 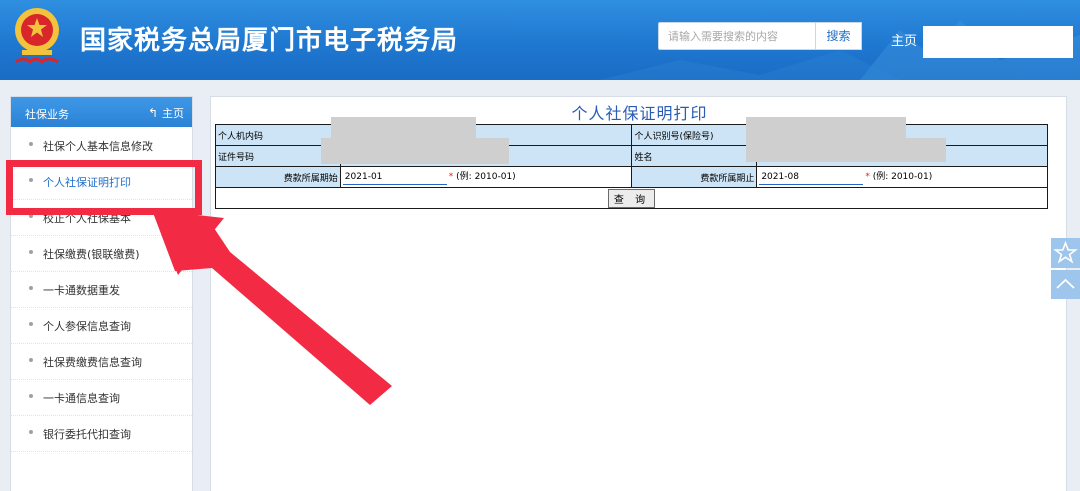 I want to click on star-icon, so click(x=1065, y=252).